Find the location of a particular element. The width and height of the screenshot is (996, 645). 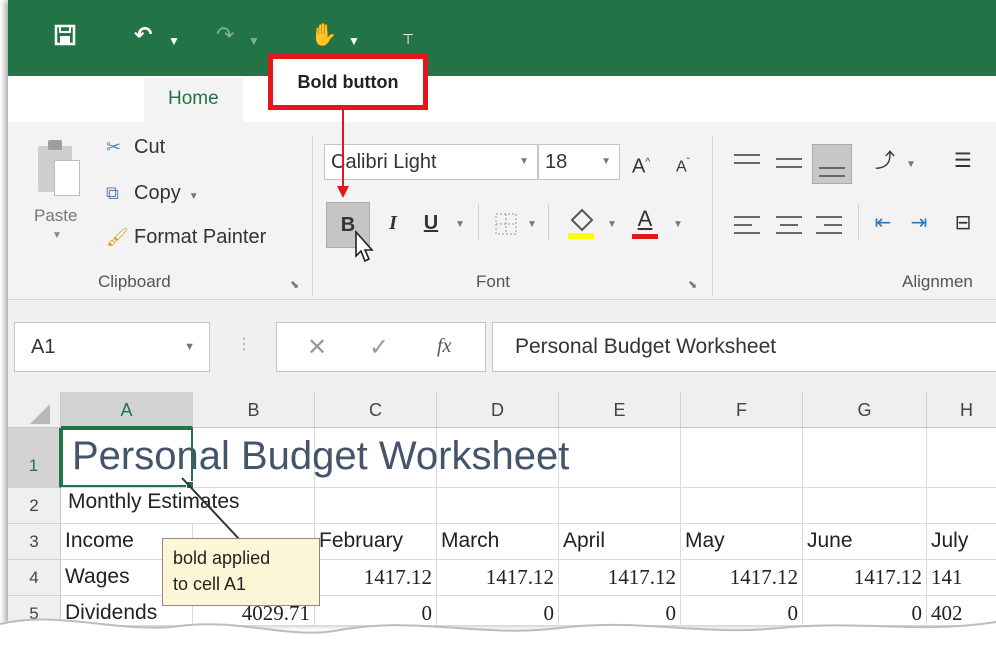

name-box-dropdown-icon: ▼ is located at coordinates (189, 347).